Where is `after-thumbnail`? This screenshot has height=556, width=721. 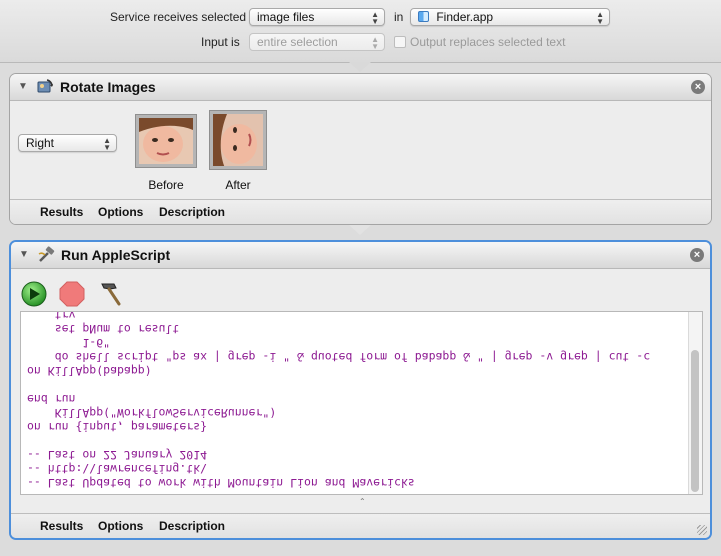
after-thumbnail is located at coordinates (238, 140).